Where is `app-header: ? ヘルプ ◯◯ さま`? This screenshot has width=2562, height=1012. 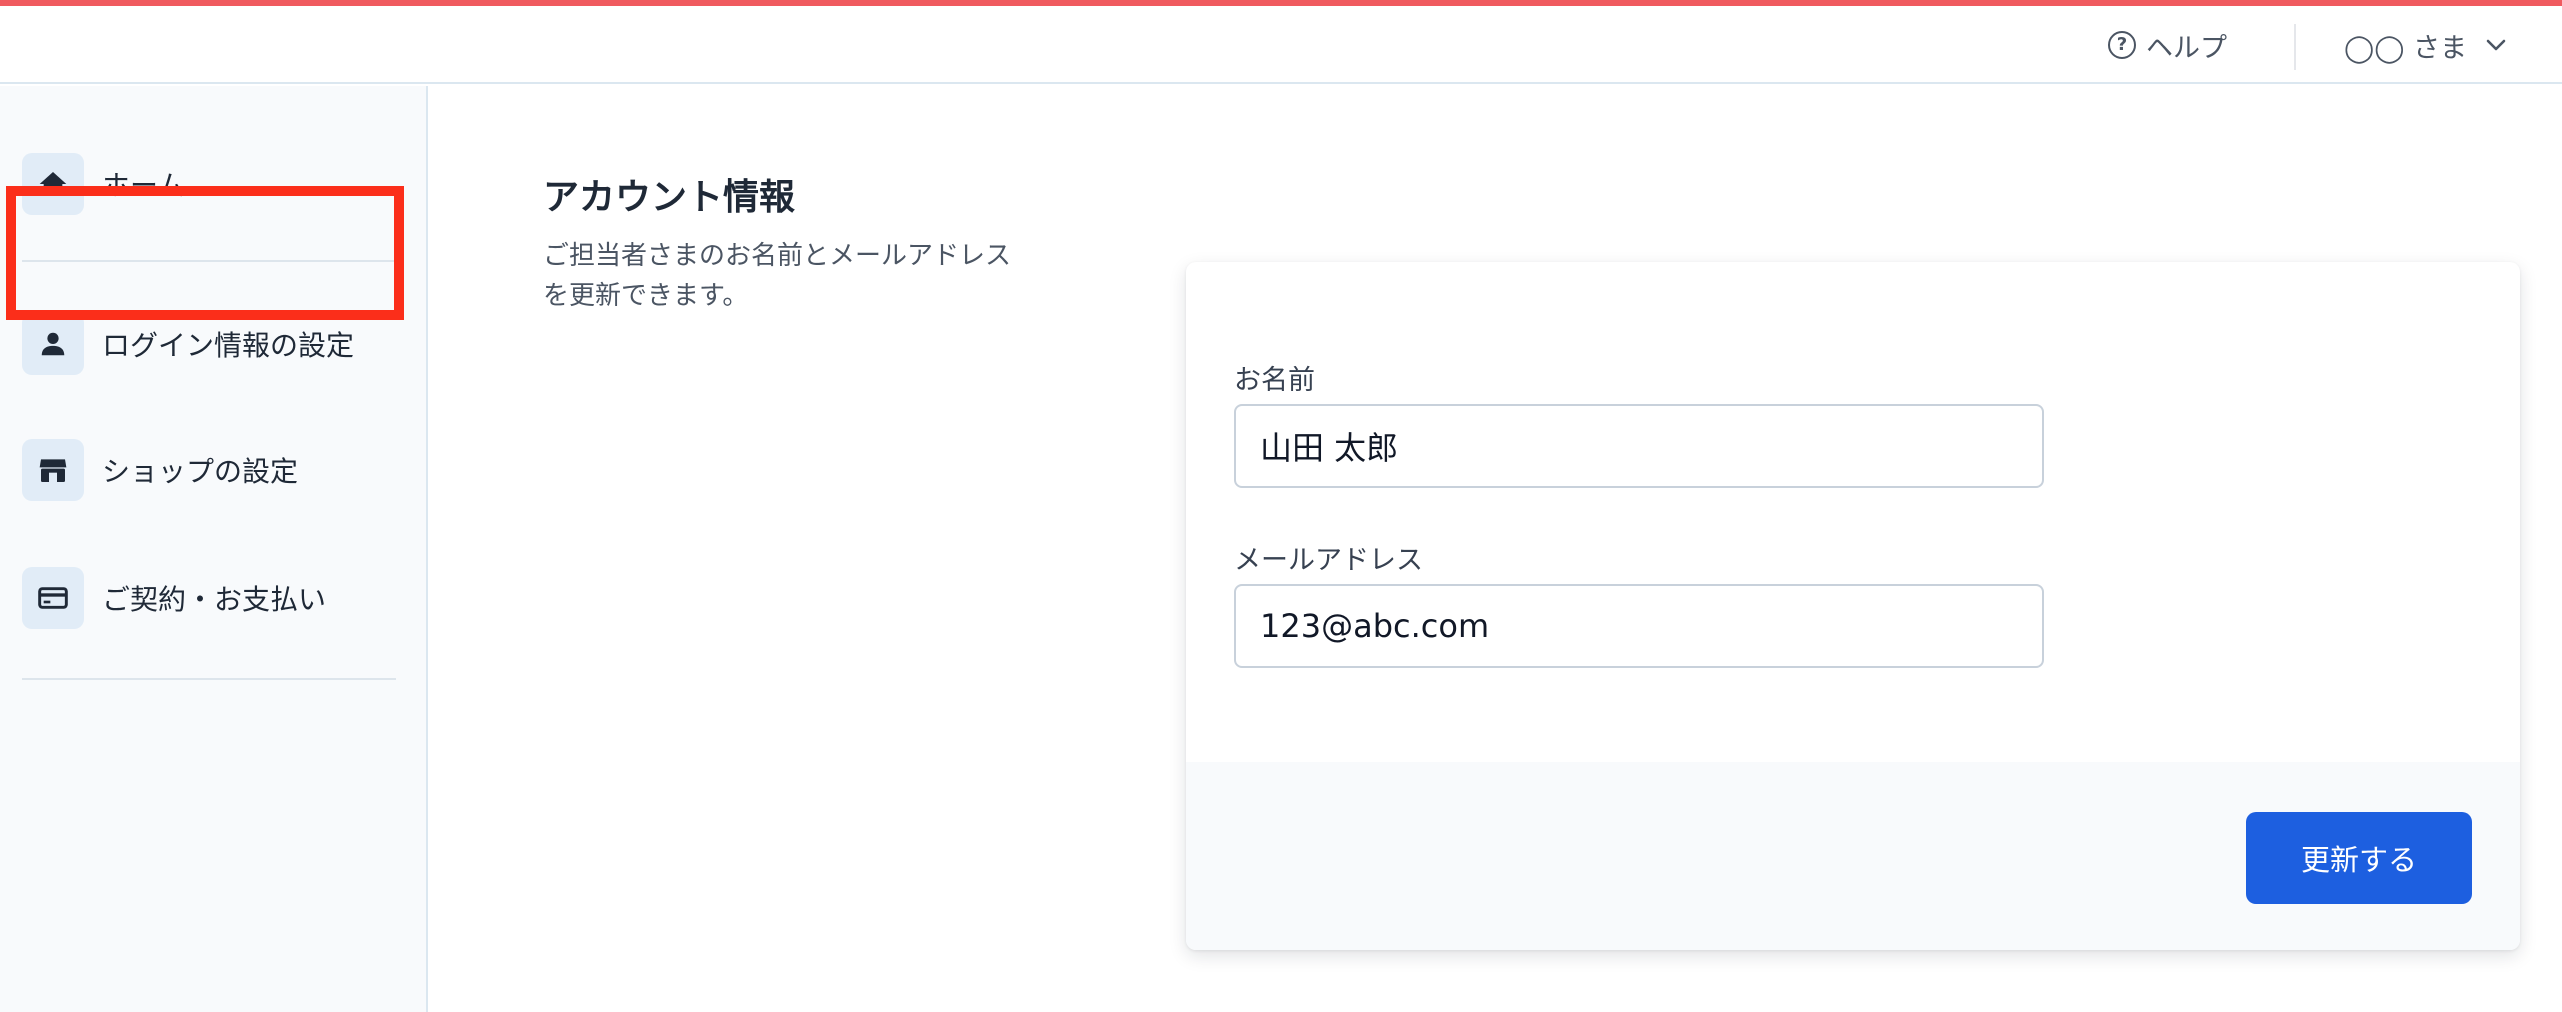 app-header: ? ヘルプ ◯◯ さま is located at coordinates (1281, 45).